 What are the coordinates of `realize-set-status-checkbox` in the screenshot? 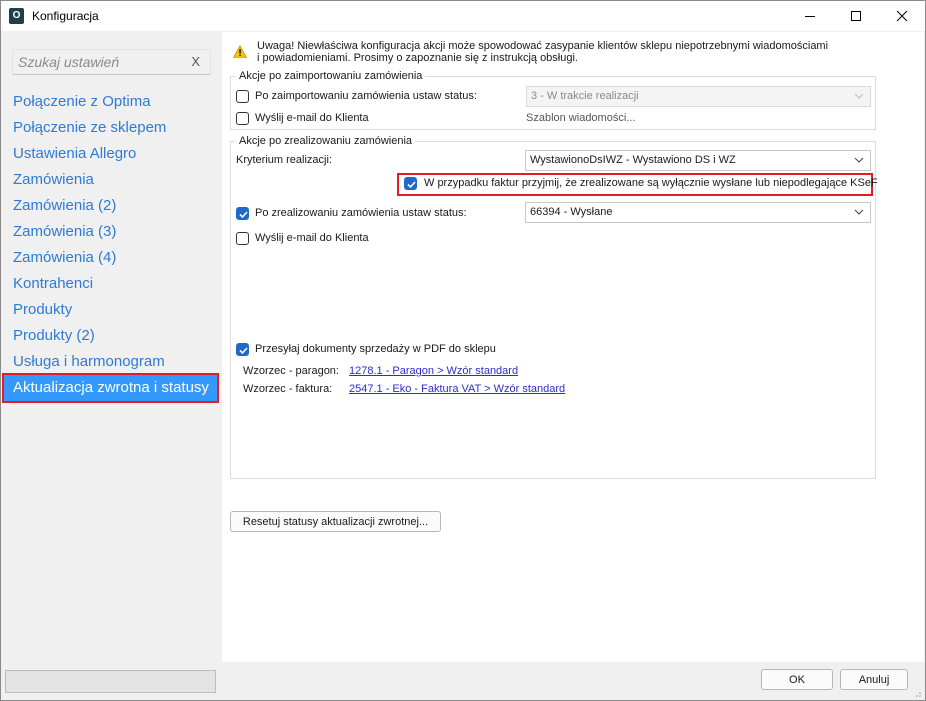 It's located at (242, 213).